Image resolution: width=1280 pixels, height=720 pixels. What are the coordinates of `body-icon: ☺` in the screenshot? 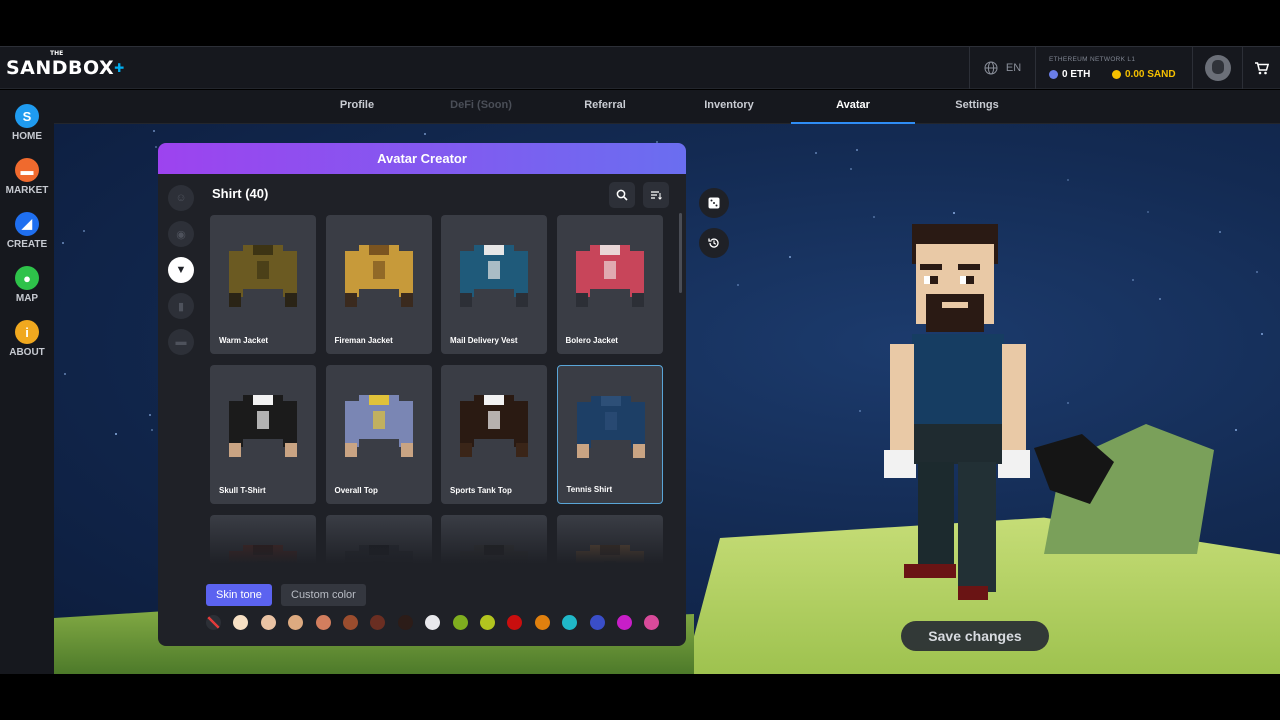 It's located at (181, 198).